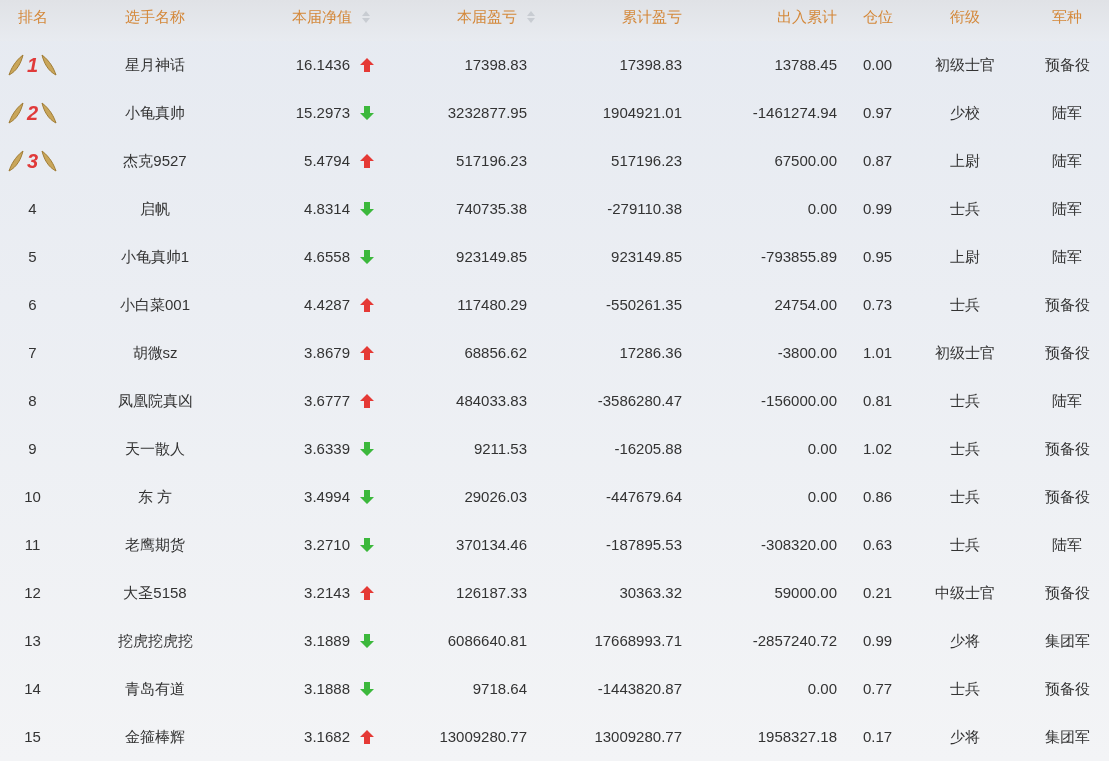  Describe the element at coordinates (877, 688) in the screenshot. I see `table-cell-text: 0.77` at that location.